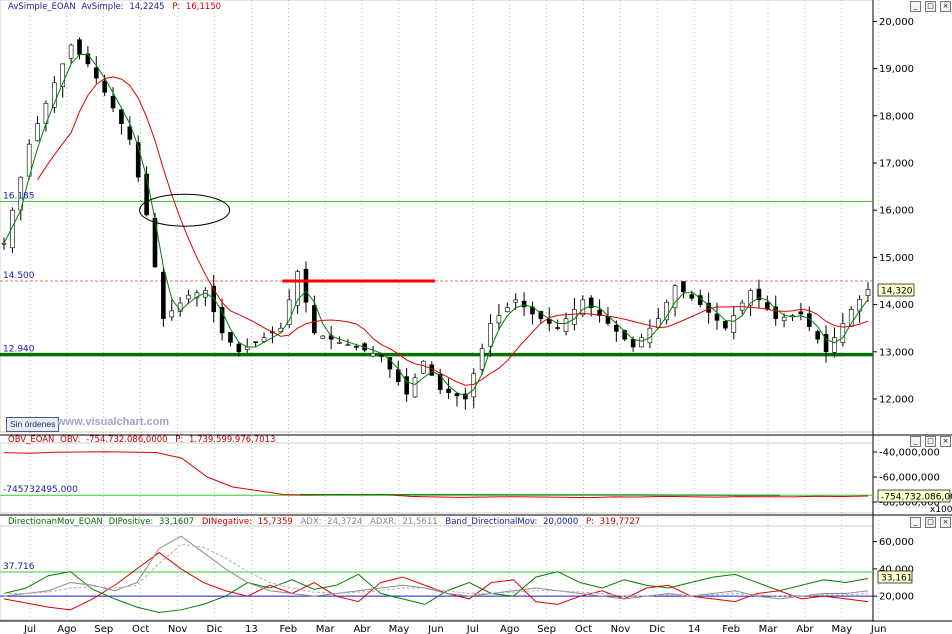  I want to click on month-label-Abr: Abr, so click(362, 629).